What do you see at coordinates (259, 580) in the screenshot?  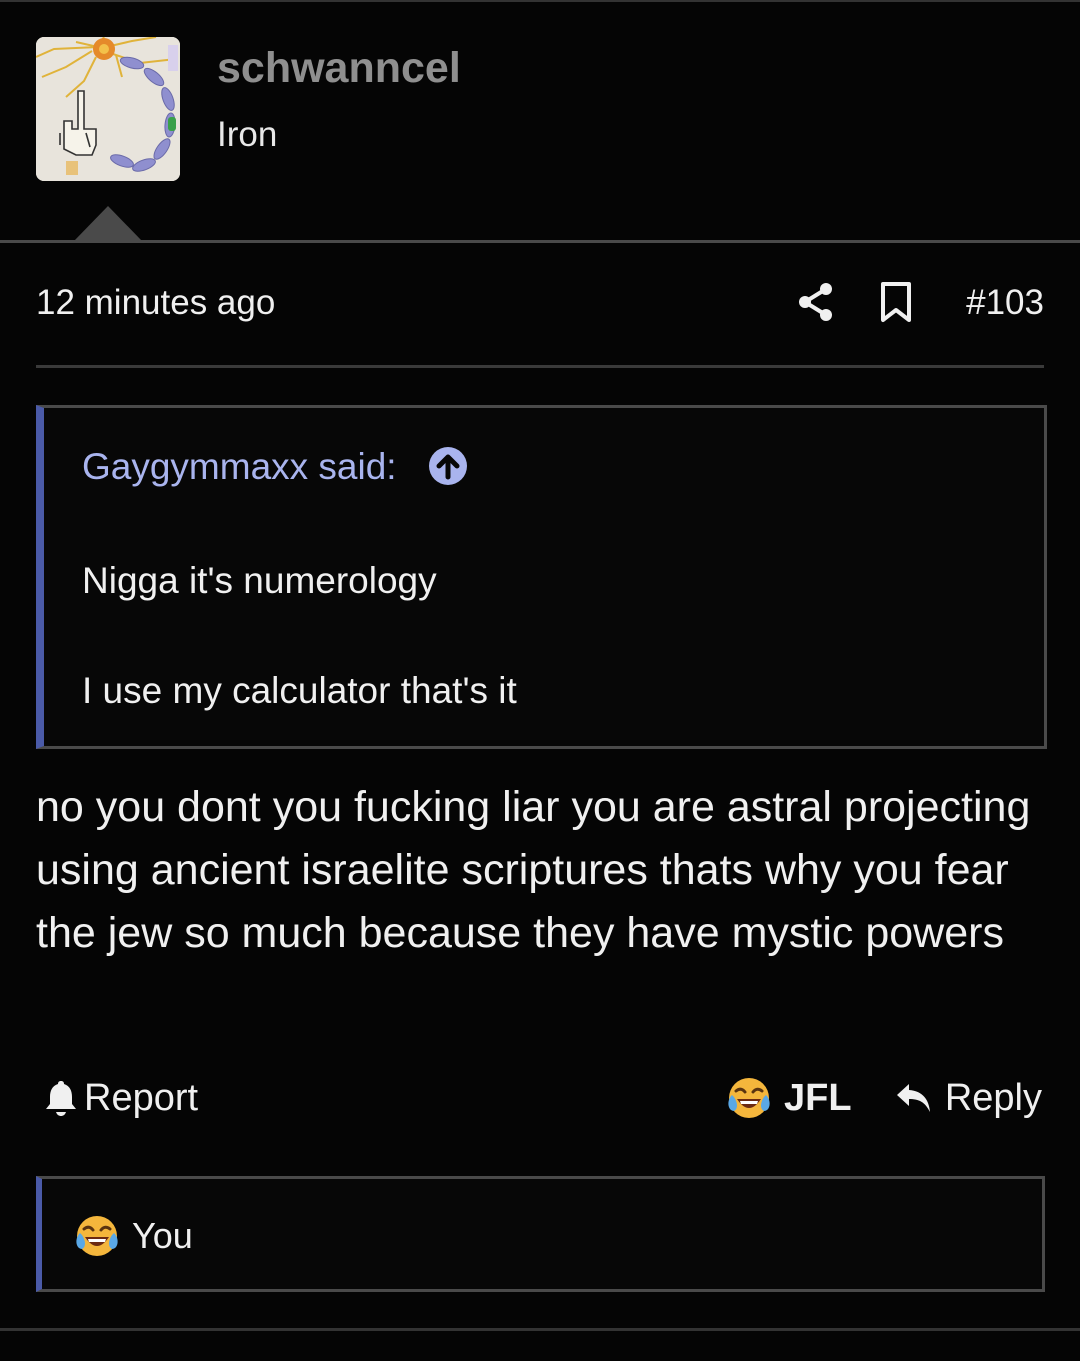 I see `quote-text-line: Nigga it's numerology` at bounding box center [259, 580].